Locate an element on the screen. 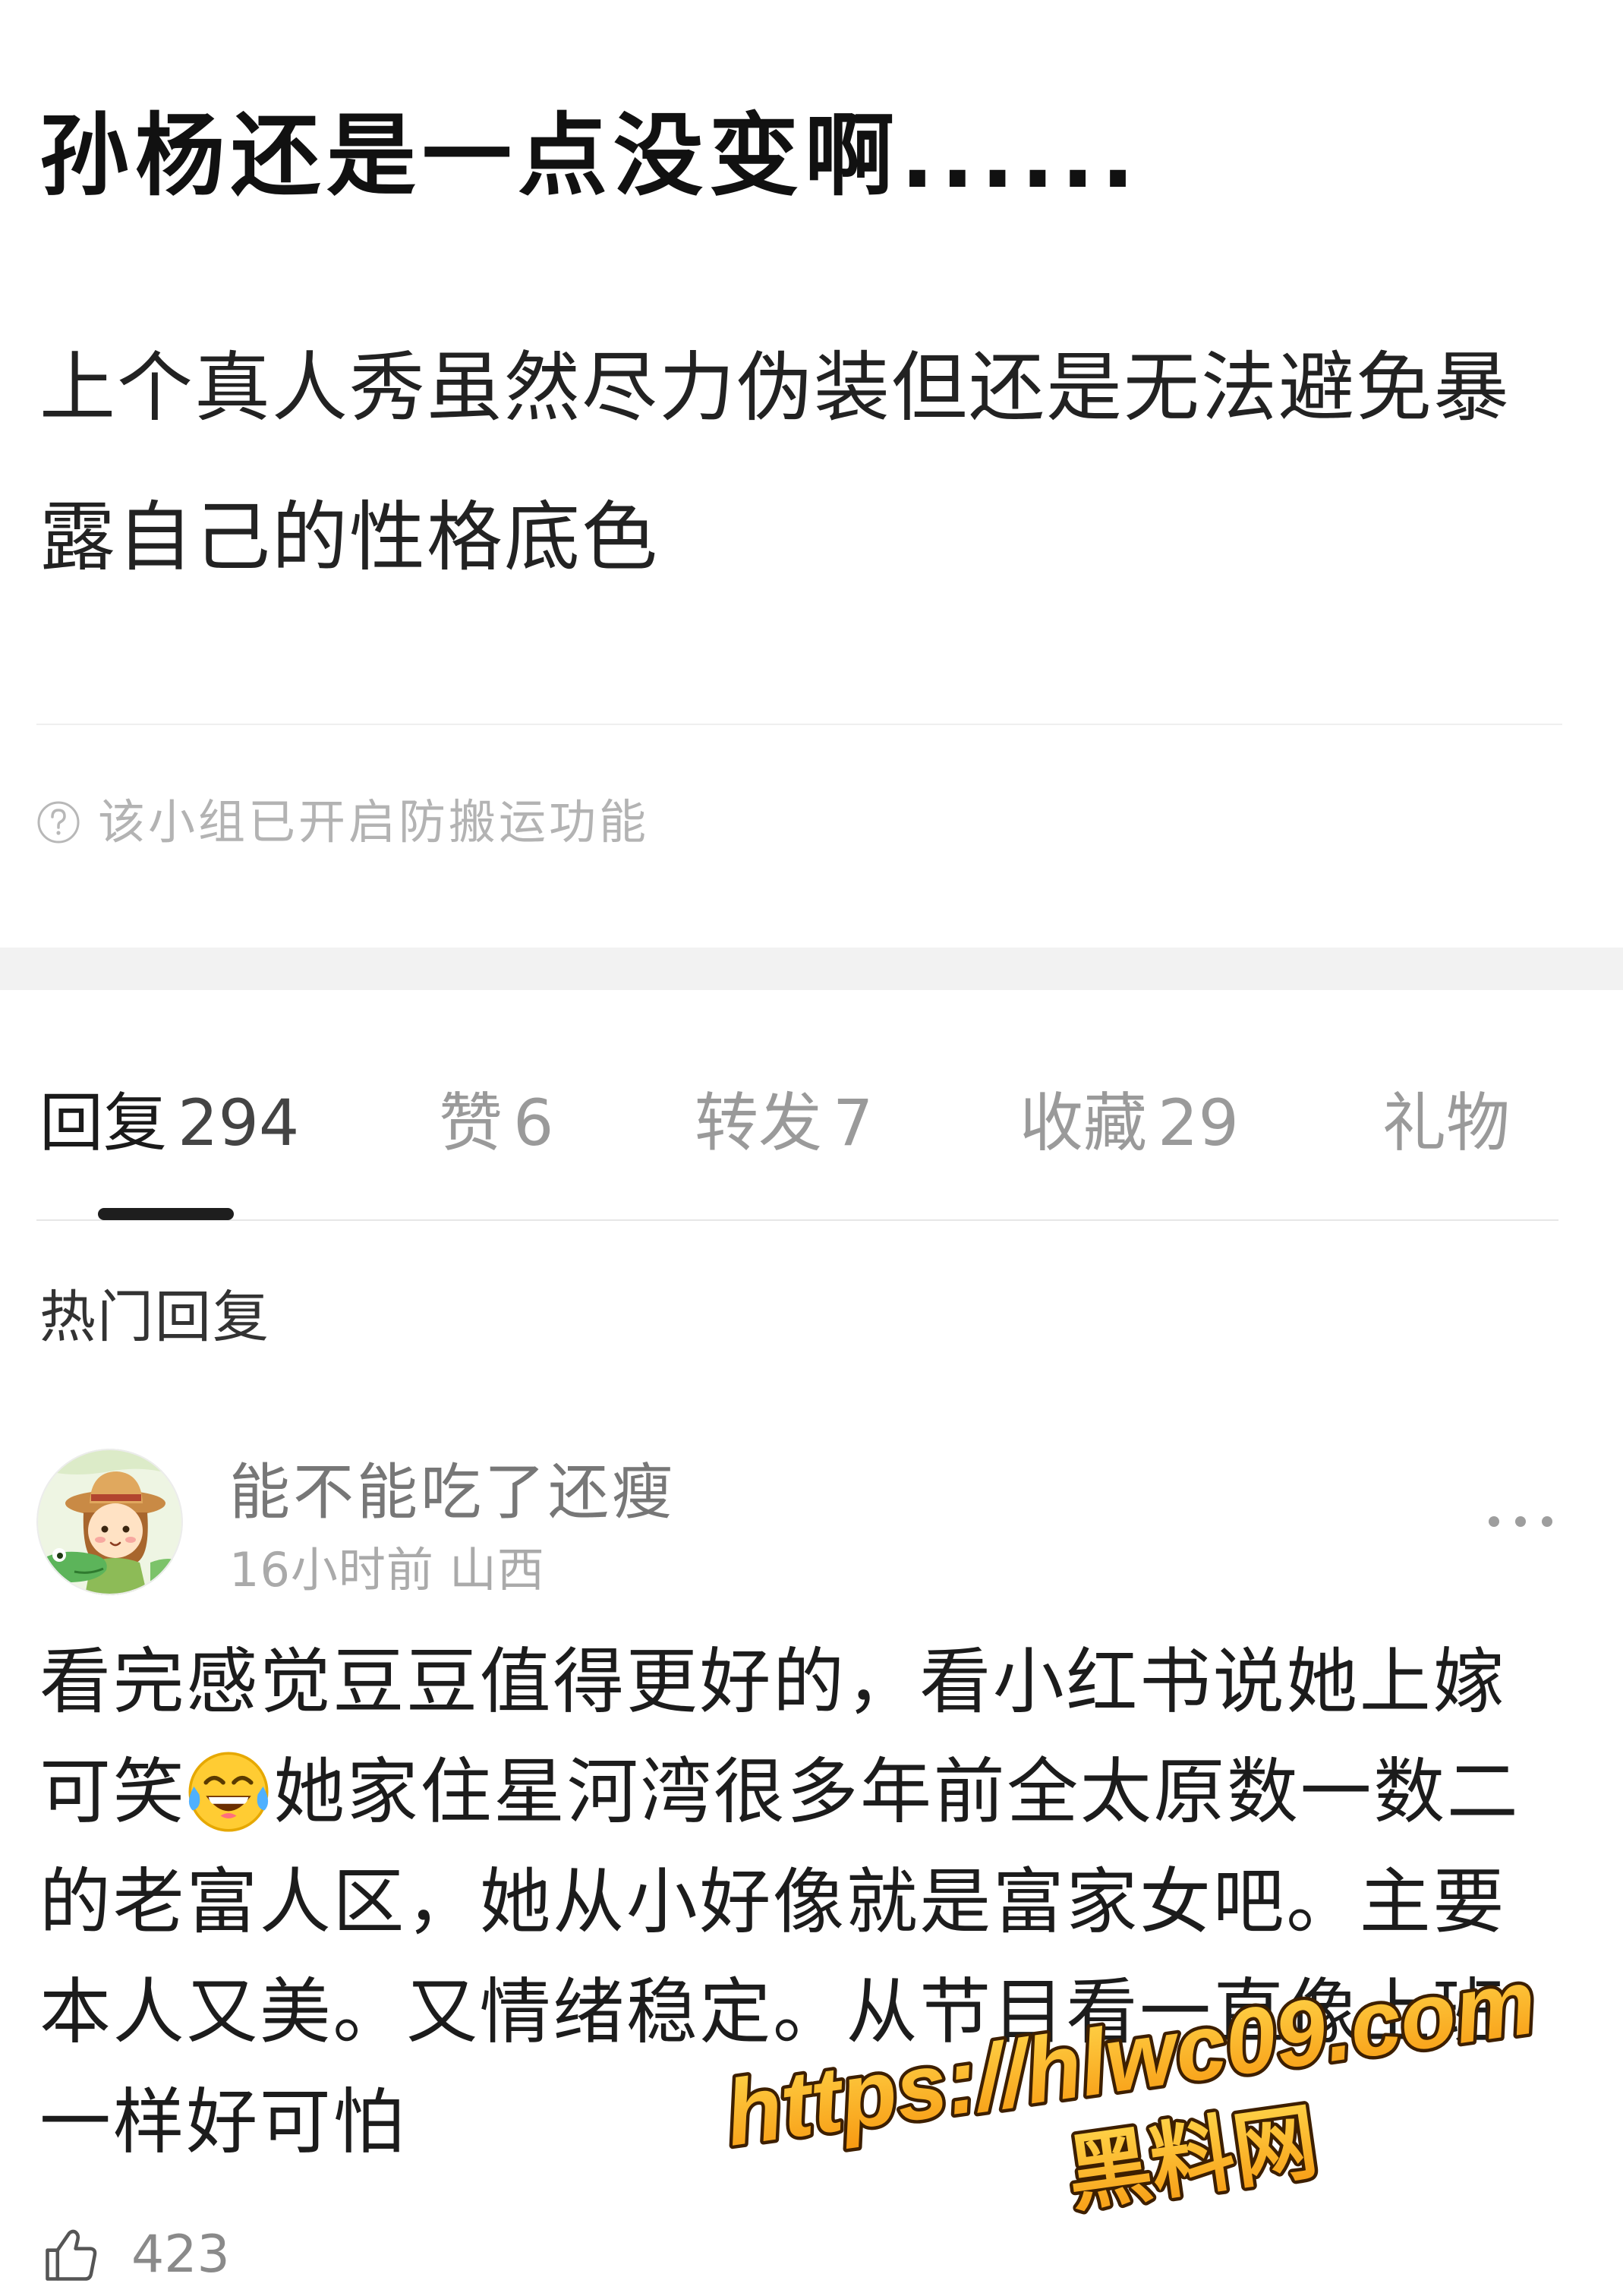 The width and height of the screenshot is (1623, 2296). tab-count: 294 is located at coordinates (239, 1123).